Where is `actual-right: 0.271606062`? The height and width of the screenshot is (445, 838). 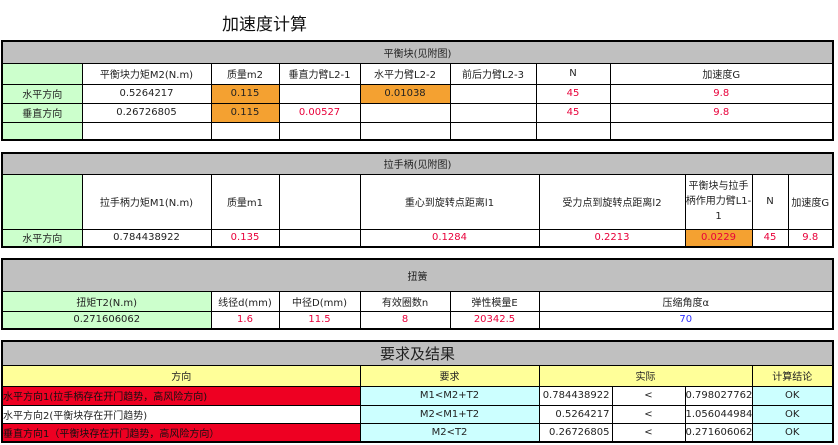
actual-right: 0.271606062 is located at coordinates (718, 432).